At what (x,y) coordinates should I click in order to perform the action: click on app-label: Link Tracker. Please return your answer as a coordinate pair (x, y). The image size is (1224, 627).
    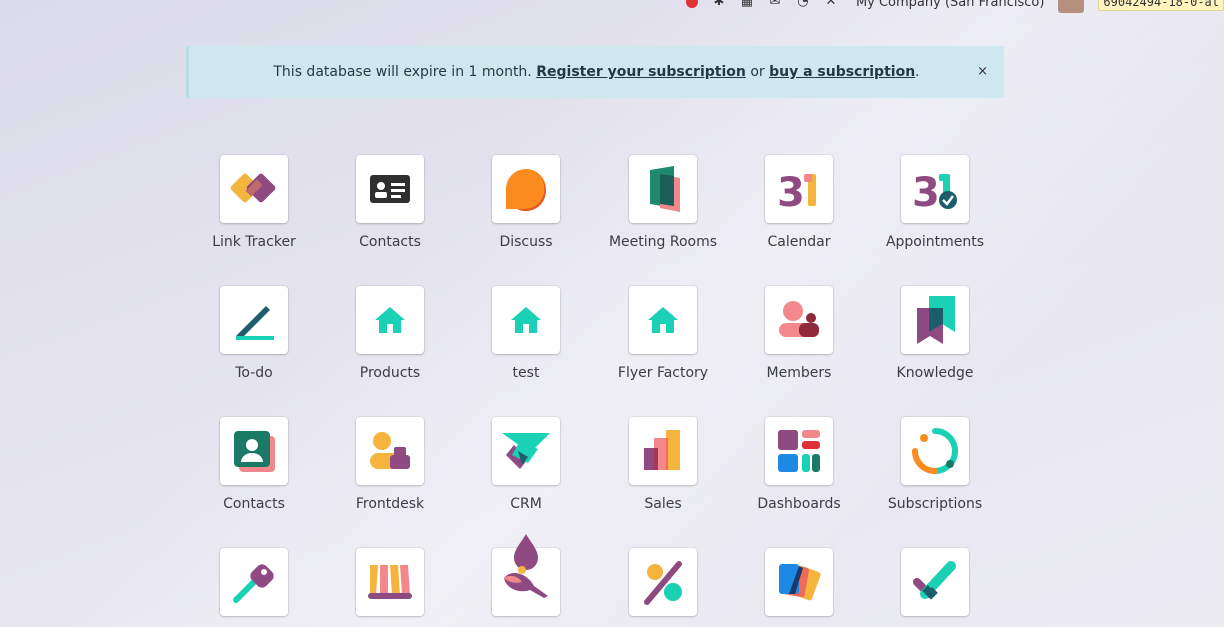
    Looking at the image, I should click on (254, 242).